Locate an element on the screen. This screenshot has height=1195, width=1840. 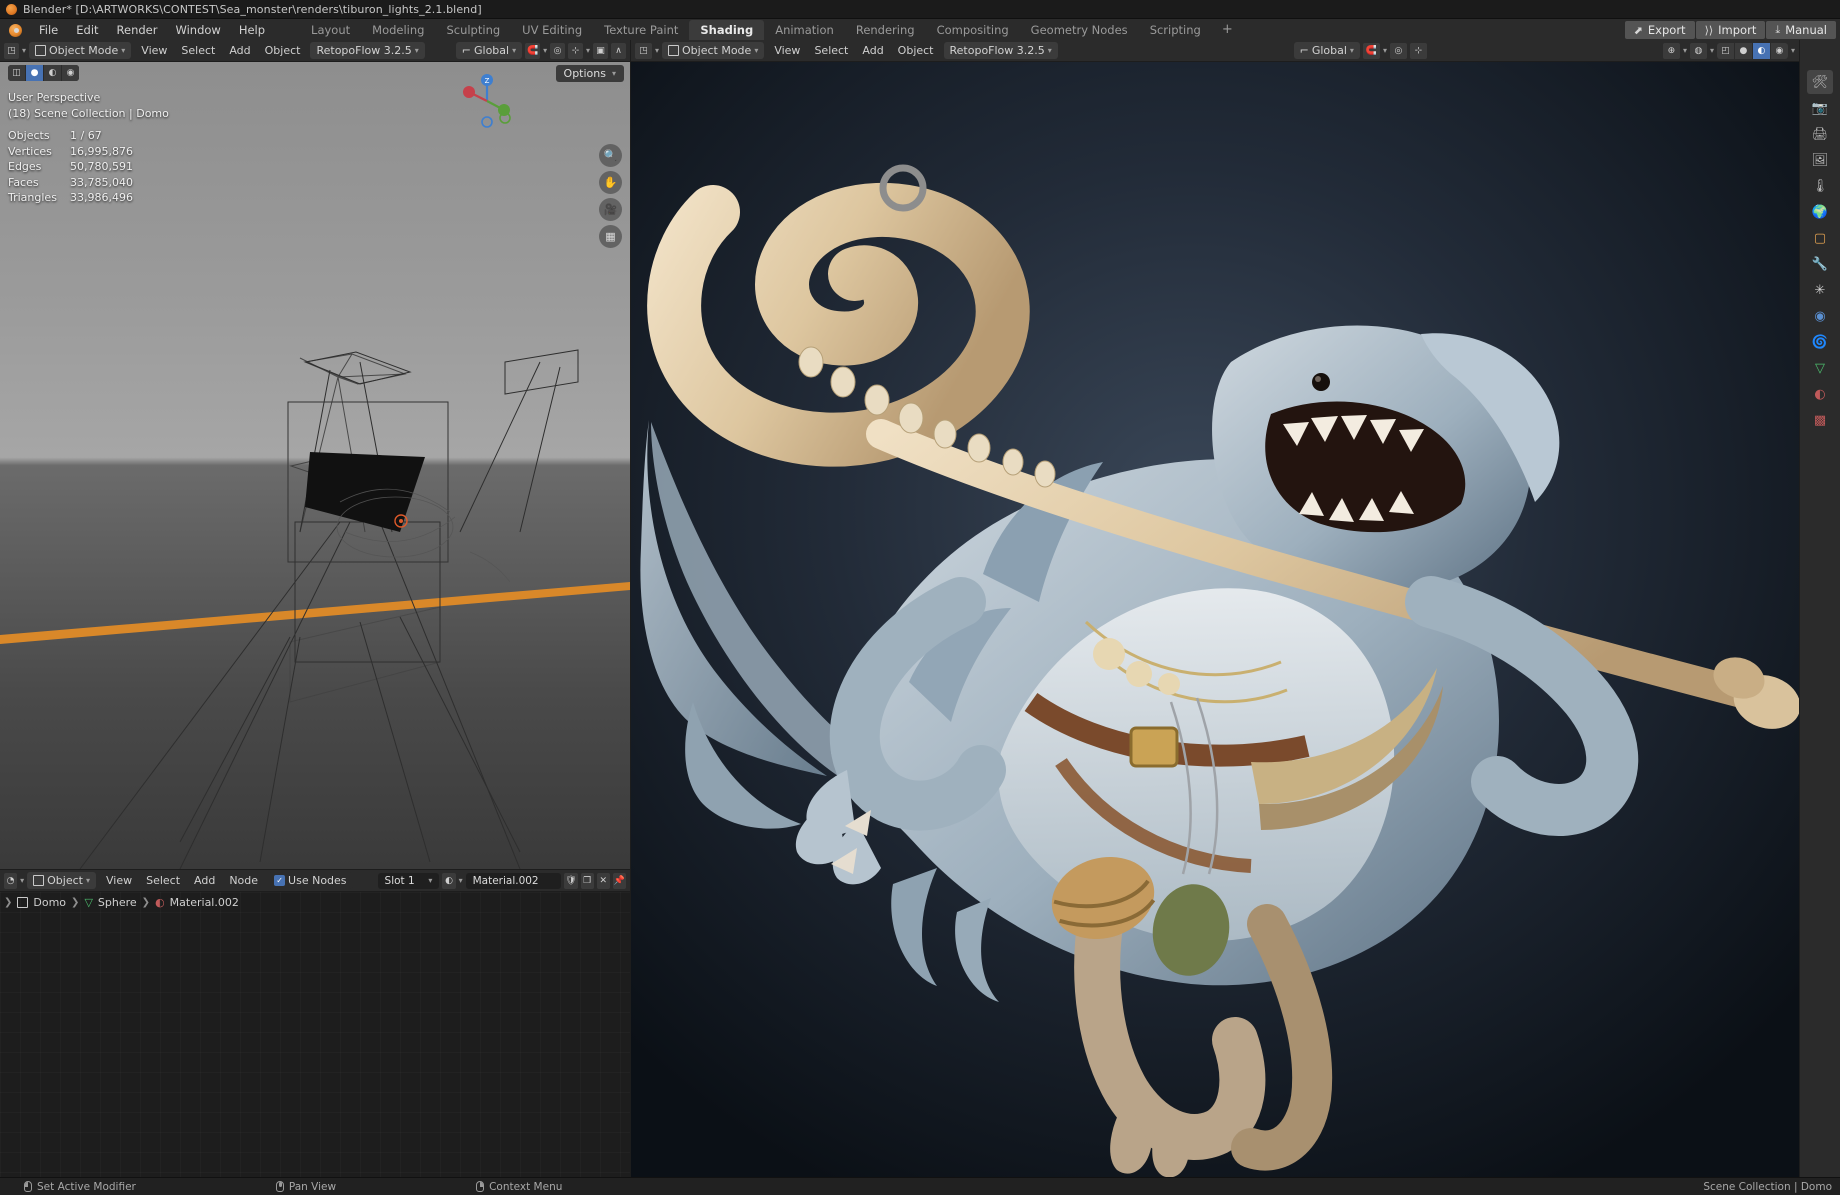
ortho-toggle-icon-left: ▦ is located at coordinates (610, 236).